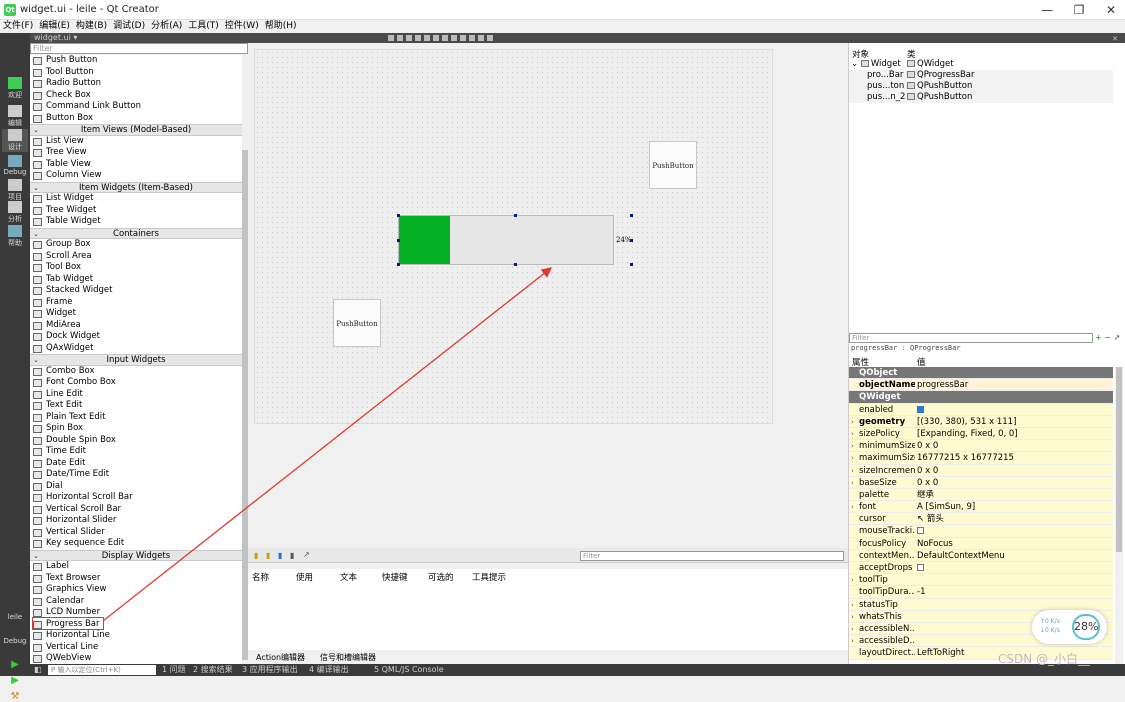  I want to click on mode-document: 编辑, so click(15, 116).